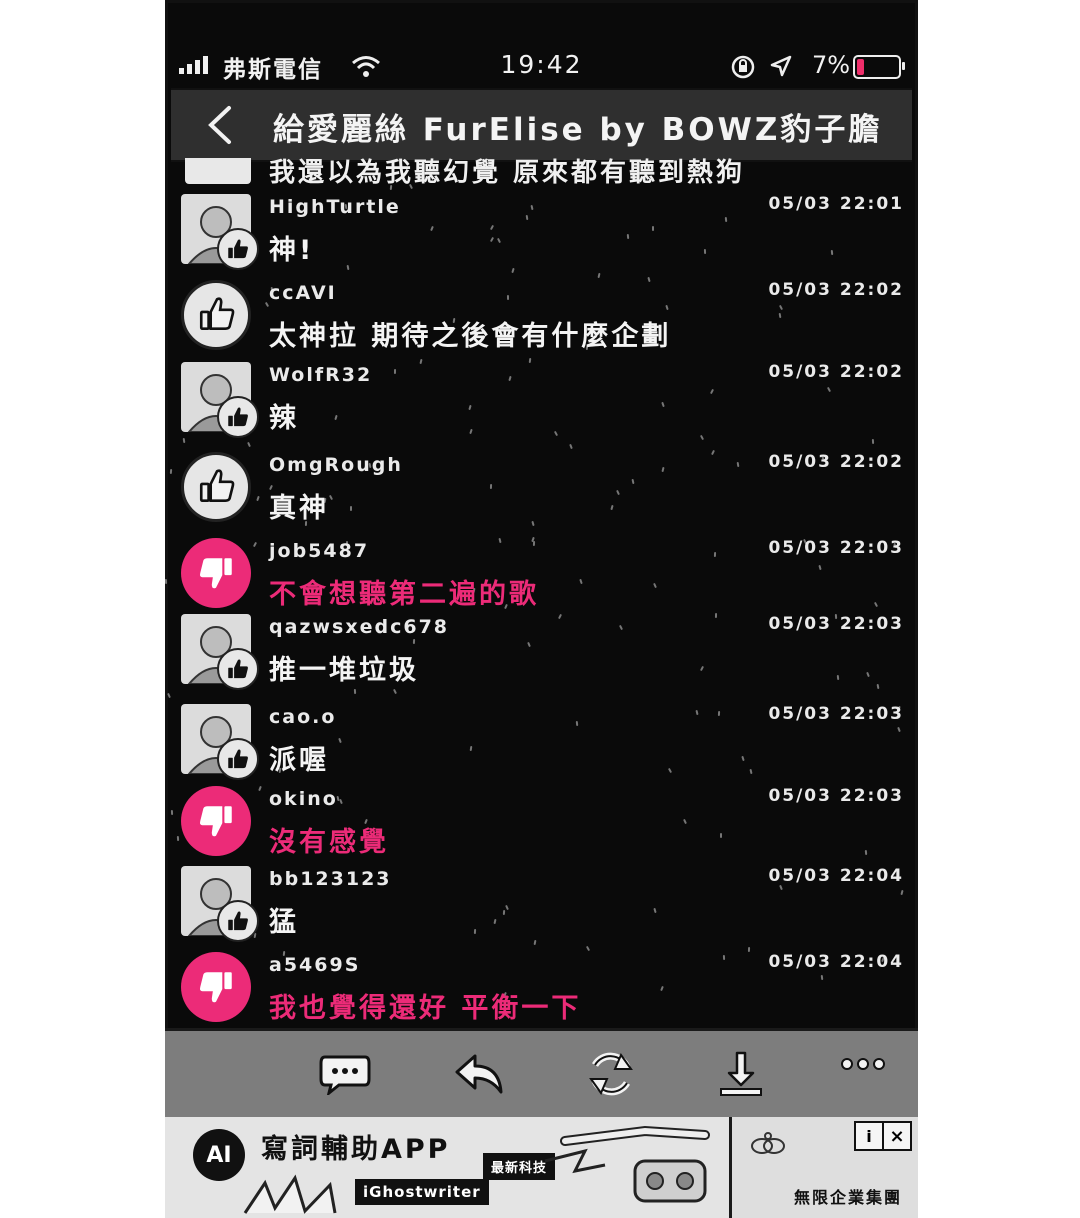 This screenshot has height=1218, width=1080. What do you see at coordinates (541, 988) in the screenshot?
I see `comment-item: a5469S 05/03 22:04 我也覺得還好 平衡一下` at bounding box center [541, 988].